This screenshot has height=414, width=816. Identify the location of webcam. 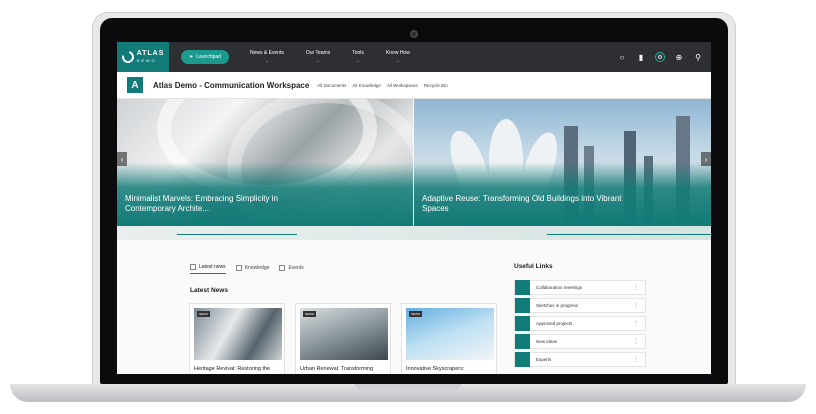
(414, 34).